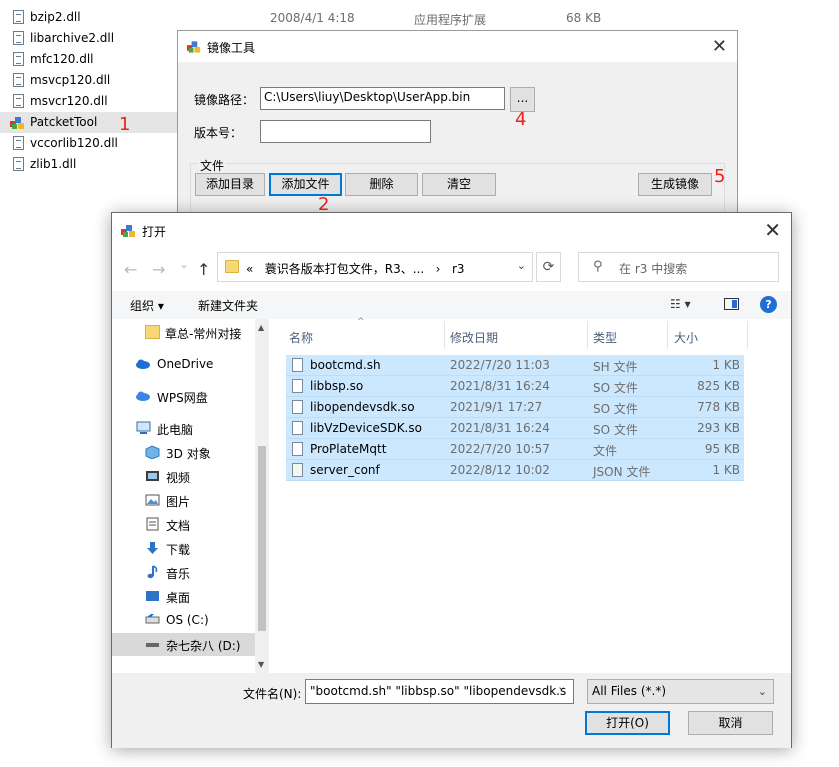 The image size is (839, 767). I want to click on back-arrow-icon: ←, so click(130, 269).